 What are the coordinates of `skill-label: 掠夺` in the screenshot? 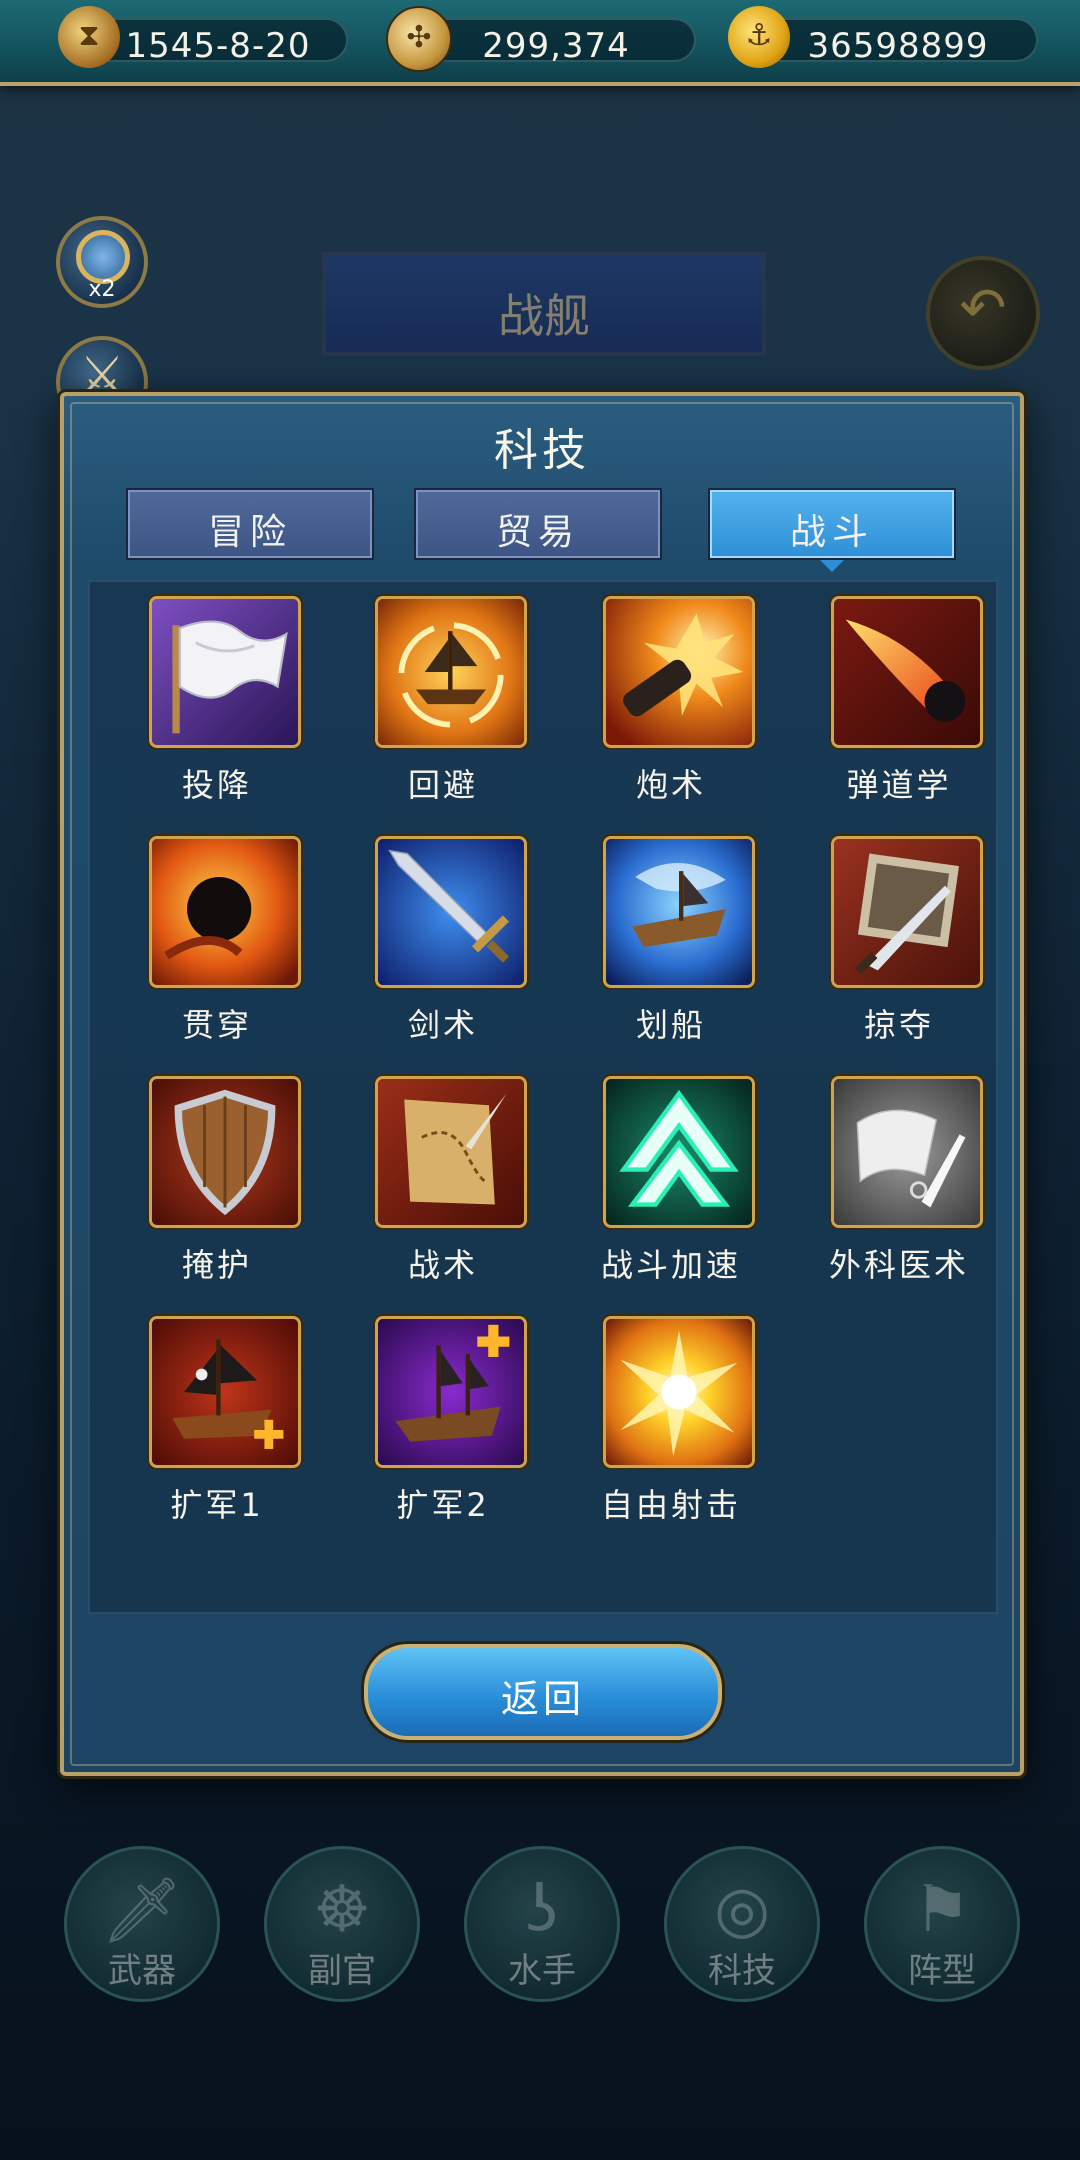 It's located at (898, 1025).